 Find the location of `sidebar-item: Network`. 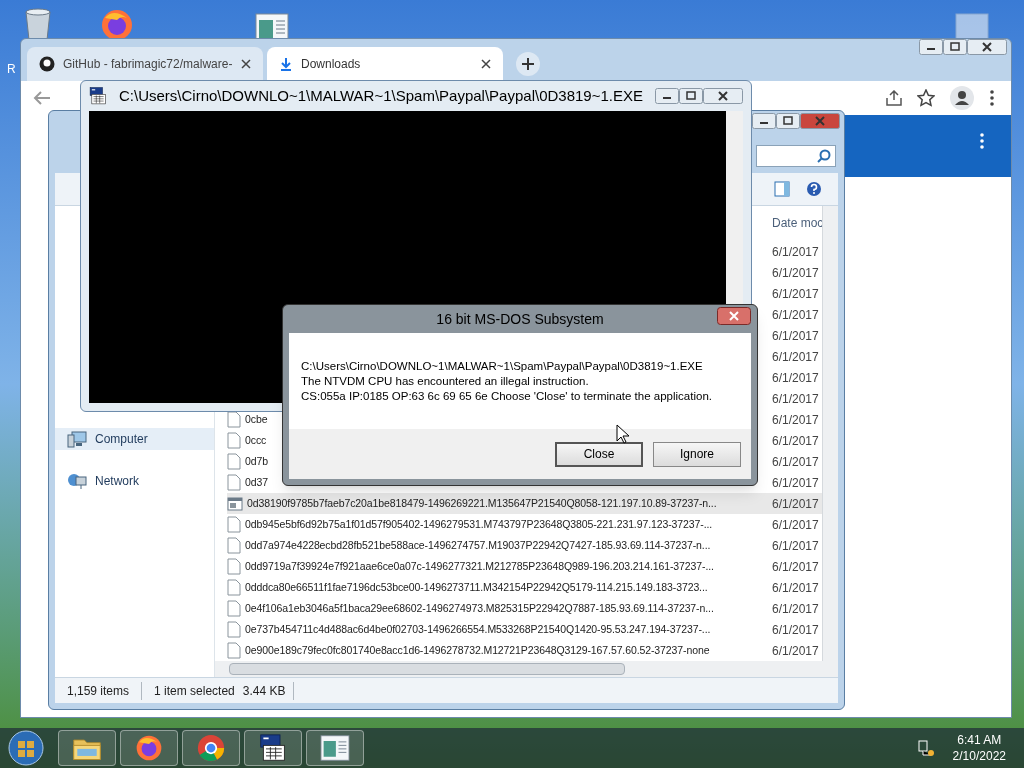

sidebar-item: Network is located at coordinates (134, 481).